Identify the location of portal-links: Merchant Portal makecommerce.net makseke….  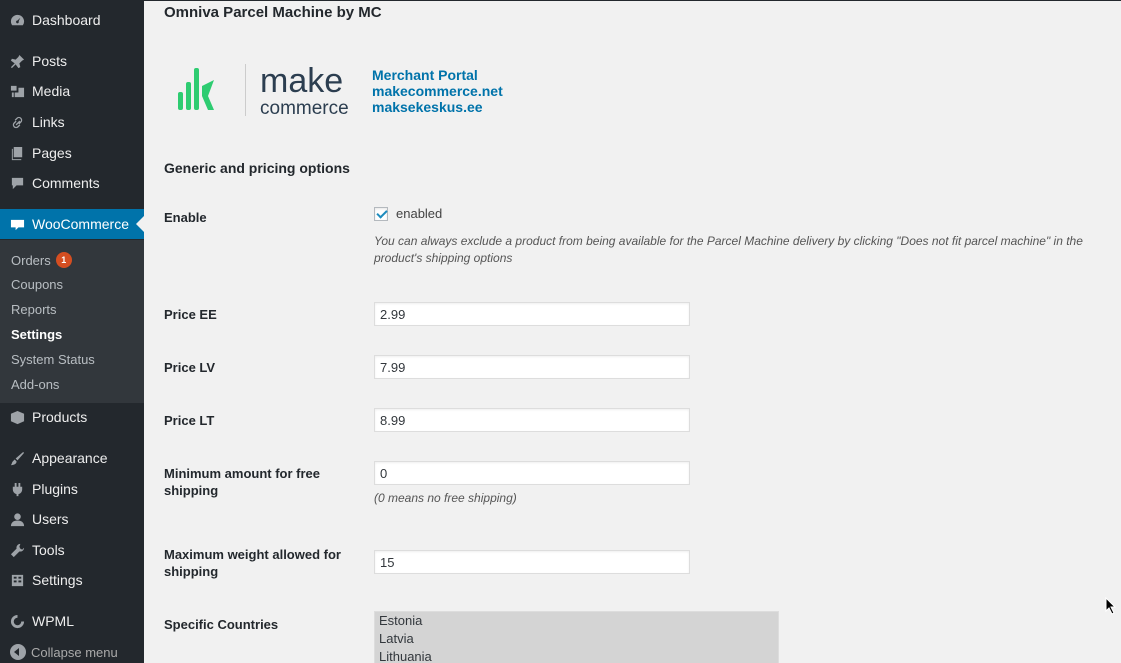
(437, 91).